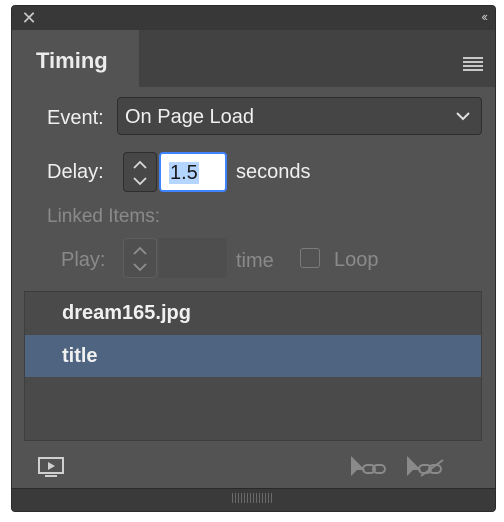  I want to click on list-item: title, so click(253, 356).